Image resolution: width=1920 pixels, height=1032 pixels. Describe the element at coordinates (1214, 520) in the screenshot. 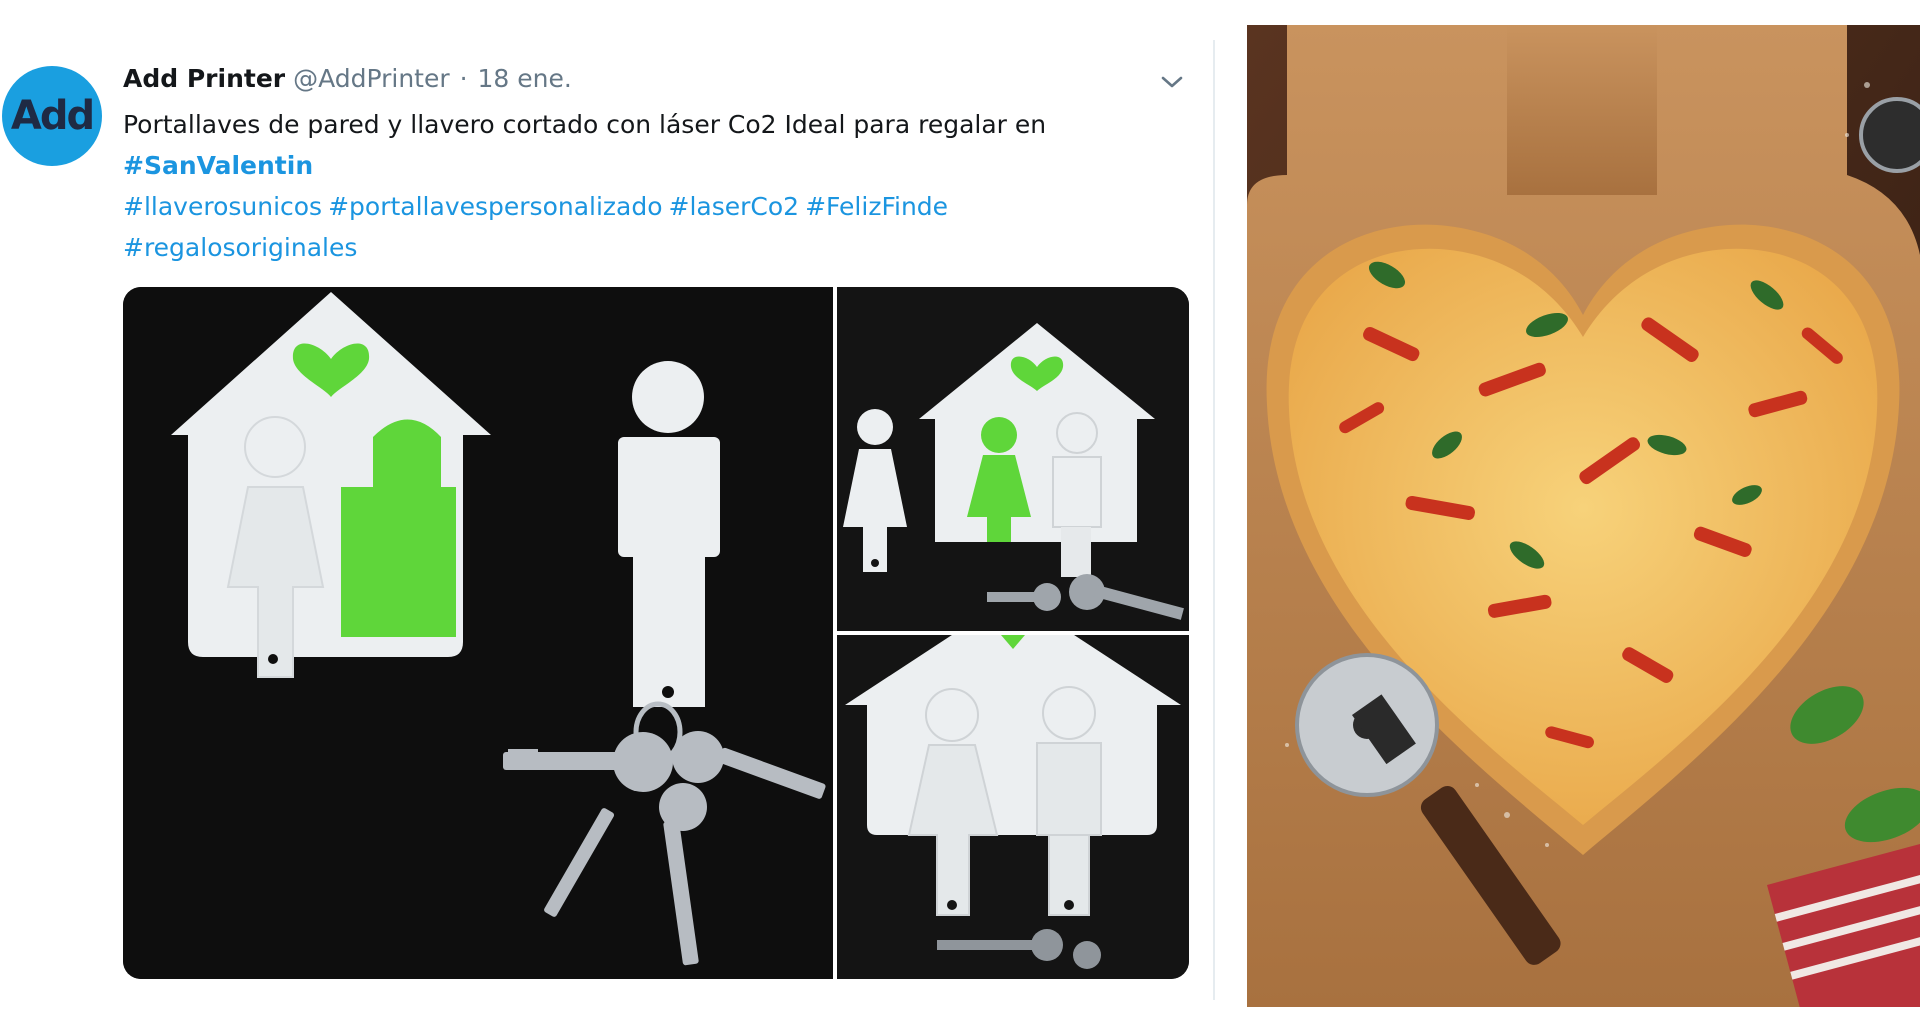

I see `panel-divider` at that location.